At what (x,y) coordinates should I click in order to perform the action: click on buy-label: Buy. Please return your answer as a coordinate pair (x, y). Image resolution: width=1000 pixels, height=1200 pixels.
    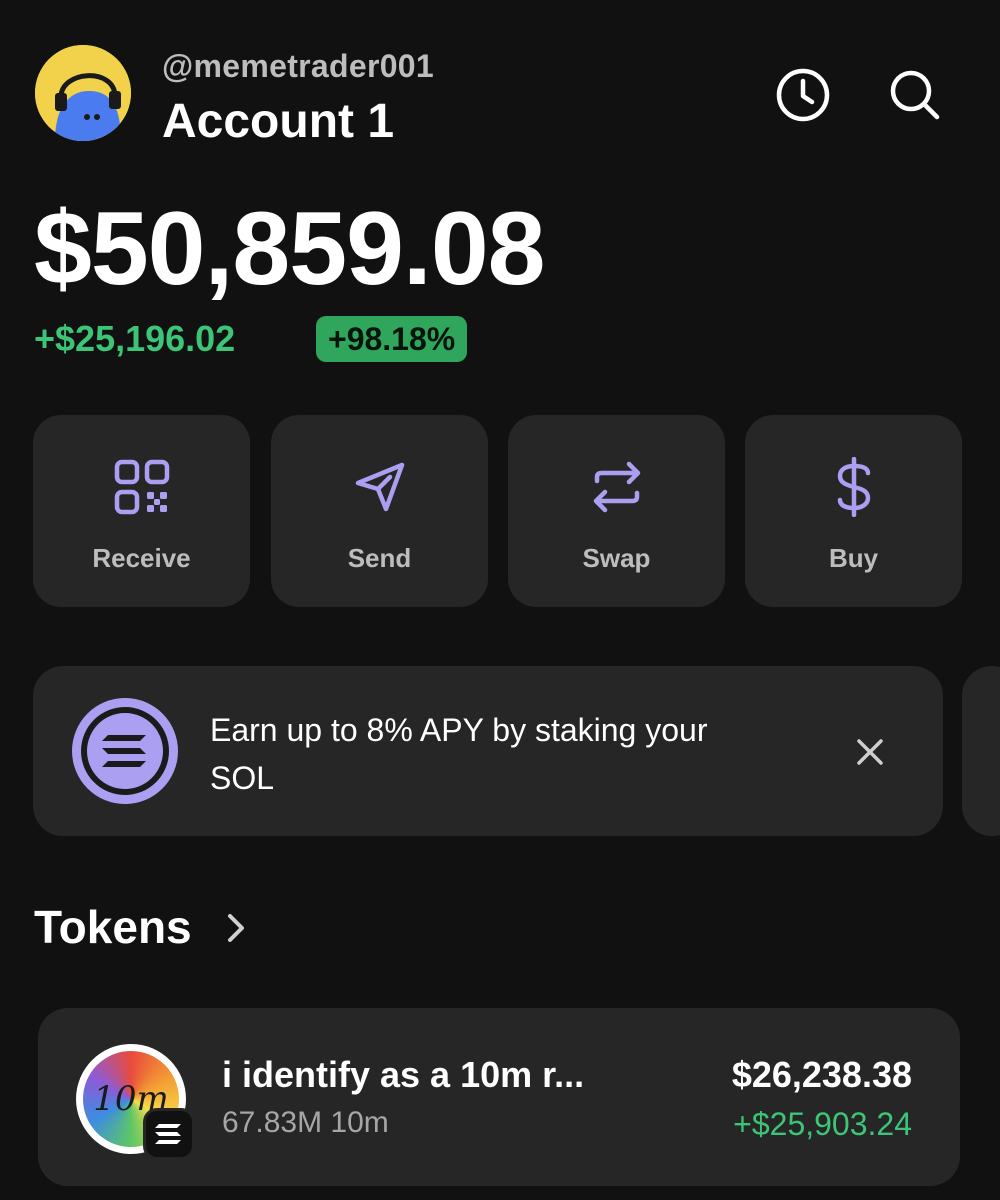
    Looking at the image, I should click on (853, 558).